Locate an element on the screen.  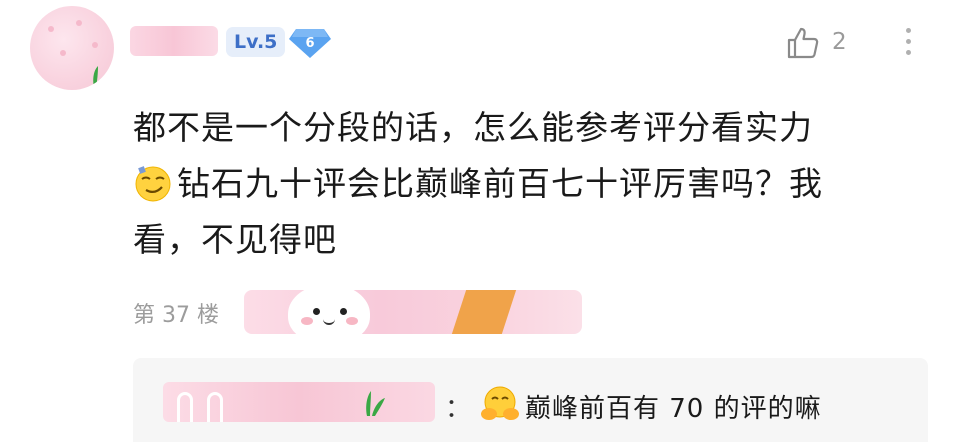
diamond-level-number: 6 is located at coordinates (309, 43).